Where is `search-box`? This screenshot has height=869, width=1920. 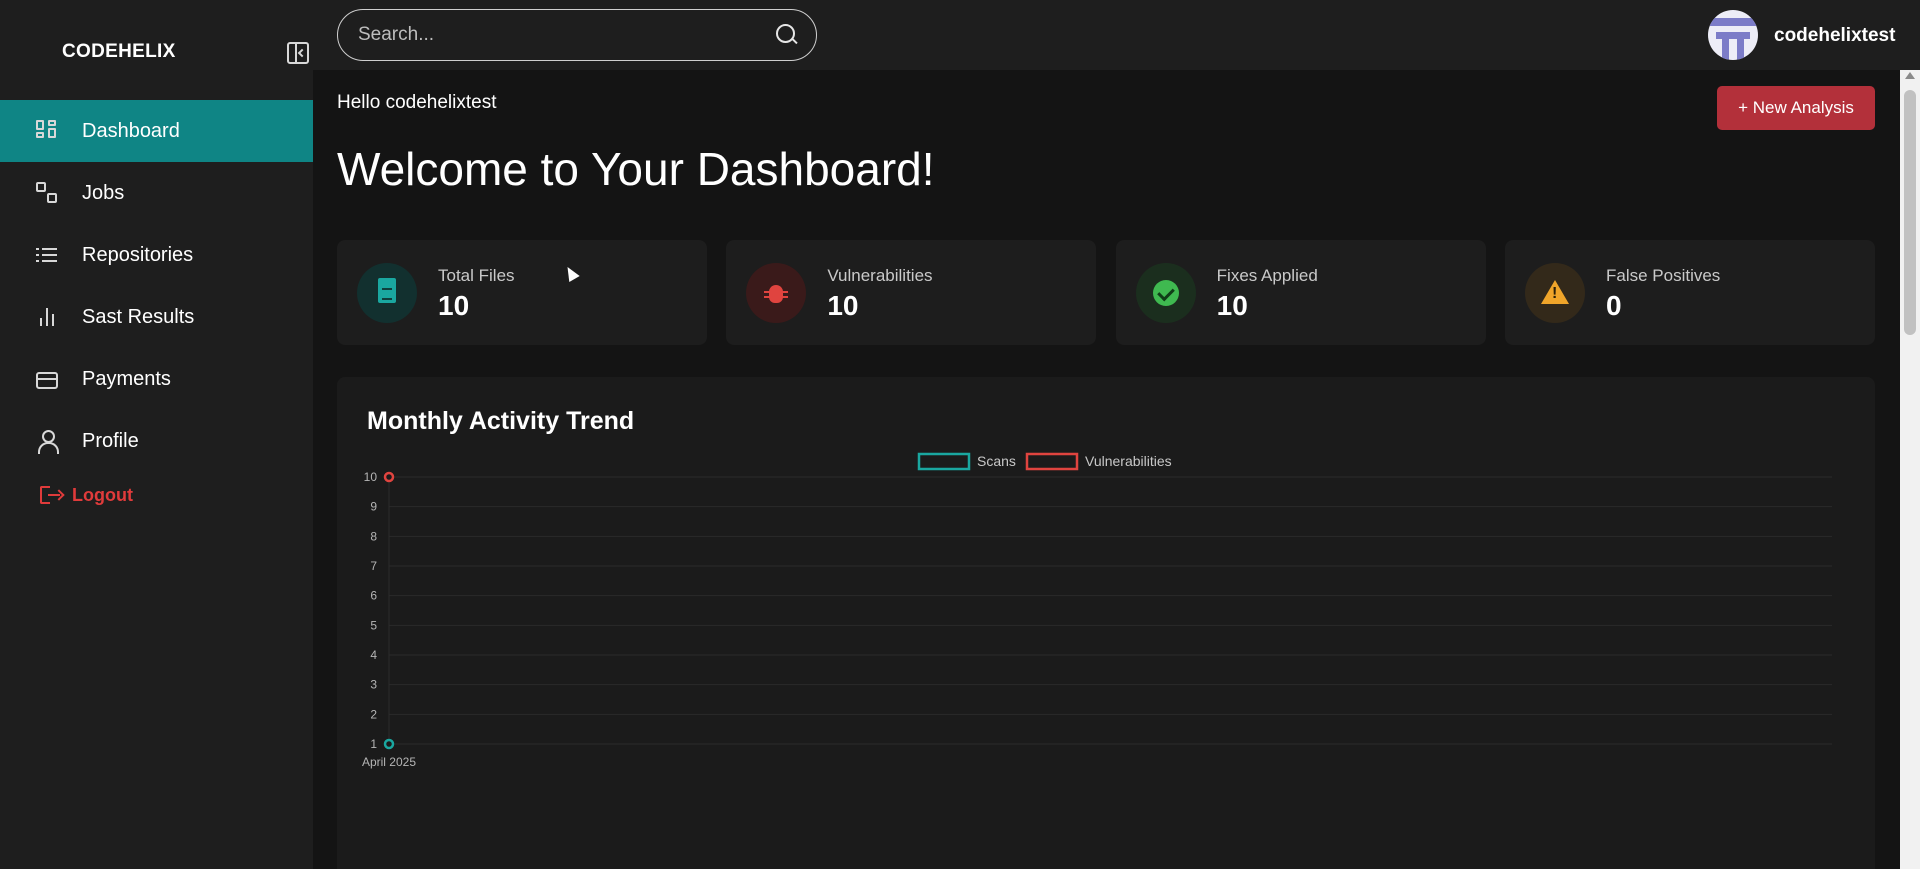 search-box is located at coordinates (577, 35).